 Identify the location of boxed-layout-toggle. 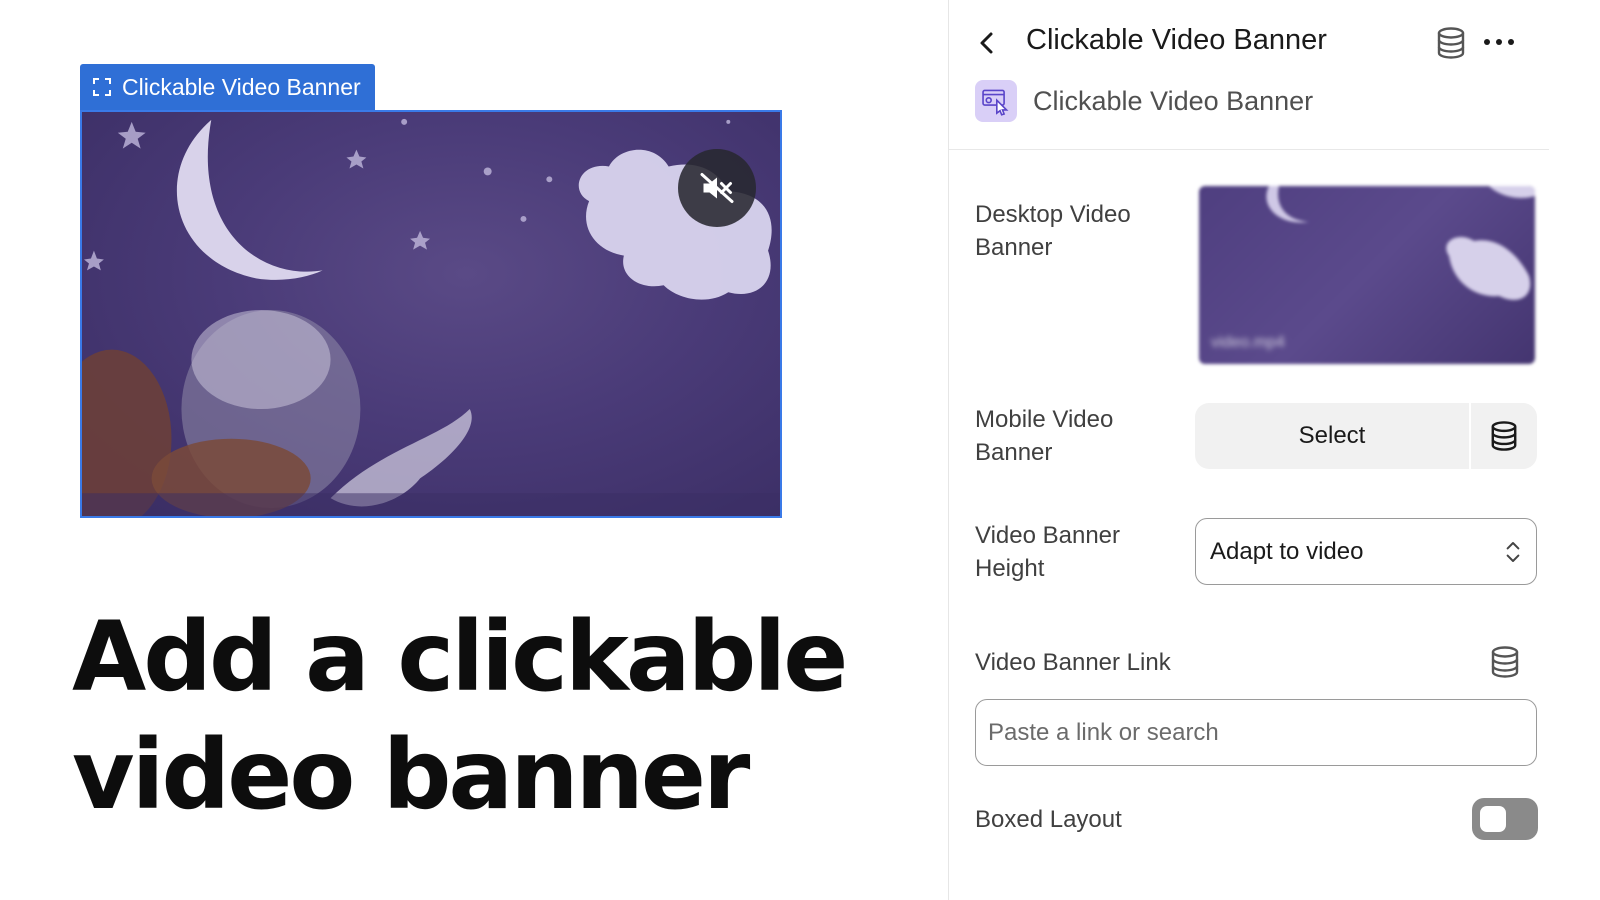
(1505, 819).